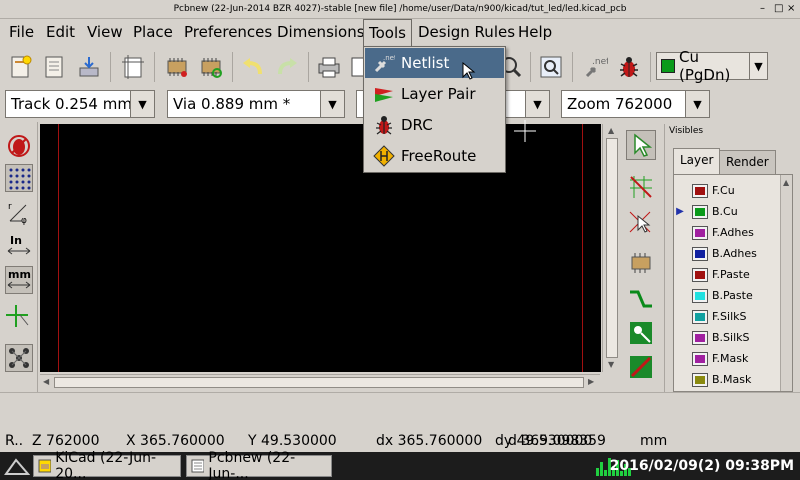  What do you see at coordinates (329, 67) in the screenshot?
I see `print-icon` at bounding box center [329, 67].